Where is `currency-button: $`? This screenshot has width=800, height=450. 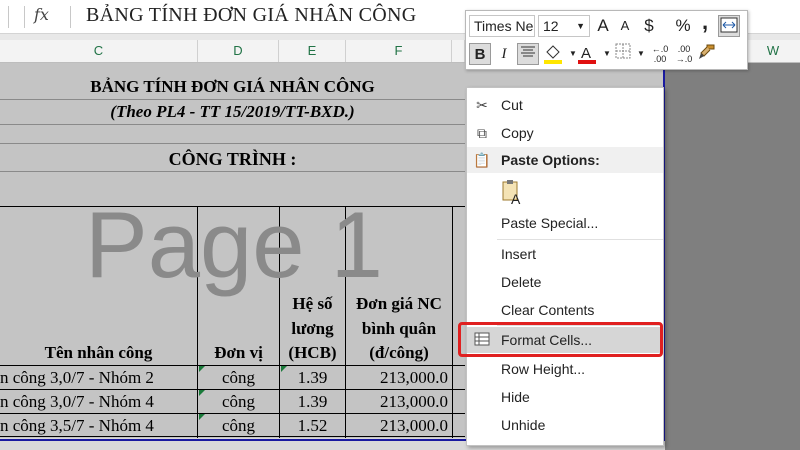 currency-button: $ is located at coordinates (649, 26).